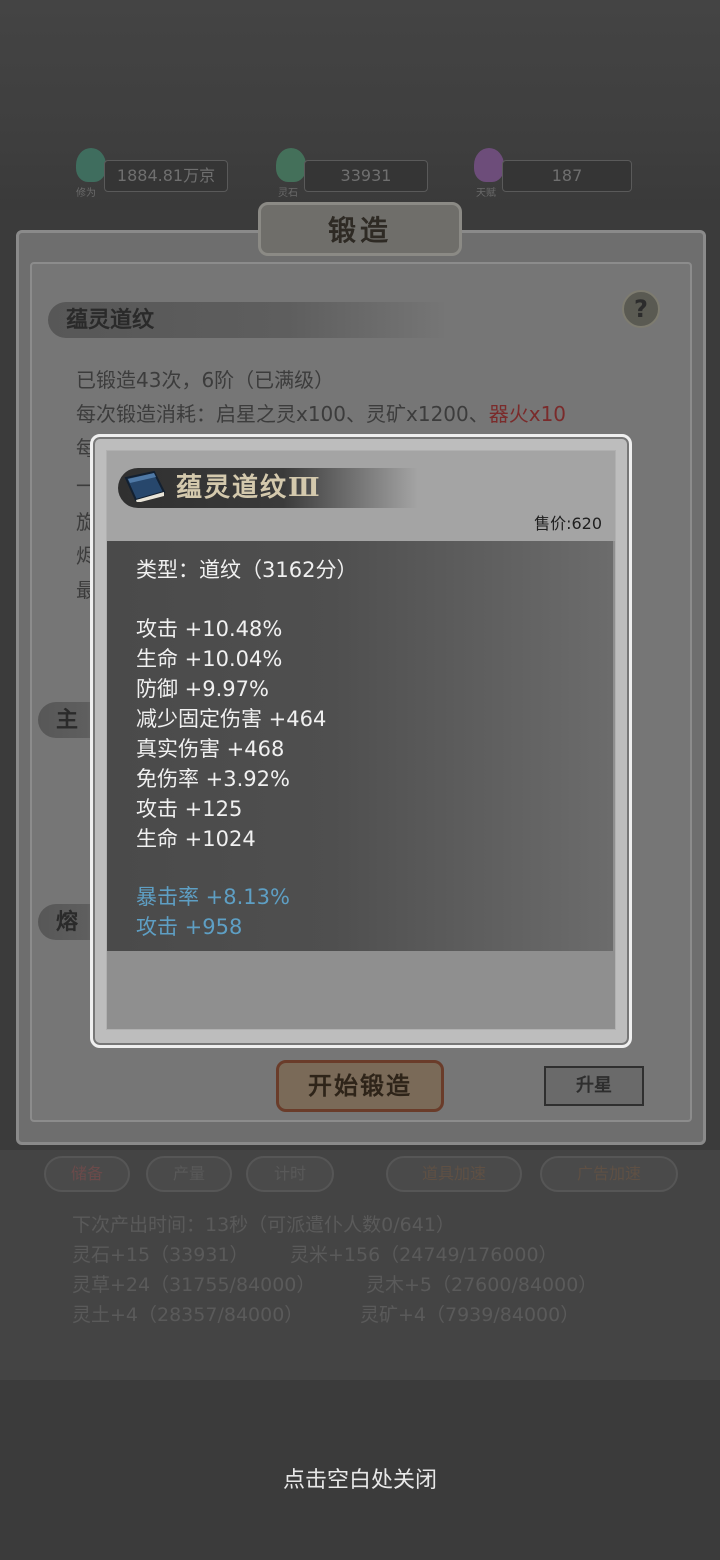 The width and height of the screenshot is (720, 1560). What do you see at coordinates (454, 1174) in the screenshot?
I see `item-speedup-button: 道具加速` at bounding box center [454, 1174].